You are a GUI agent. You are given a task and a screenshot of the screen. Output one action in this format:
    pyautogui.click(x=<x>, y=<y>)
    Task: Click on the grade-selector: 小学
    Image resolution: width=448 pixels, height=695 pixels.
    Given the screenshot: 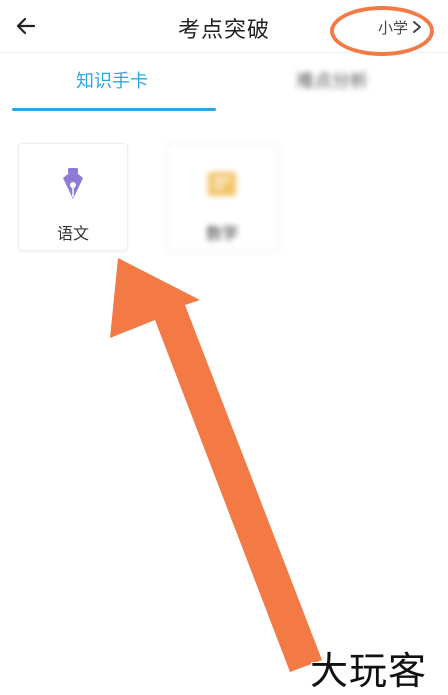 What is the action you would take?
    pyautogui.click(x=407, y=27)
    